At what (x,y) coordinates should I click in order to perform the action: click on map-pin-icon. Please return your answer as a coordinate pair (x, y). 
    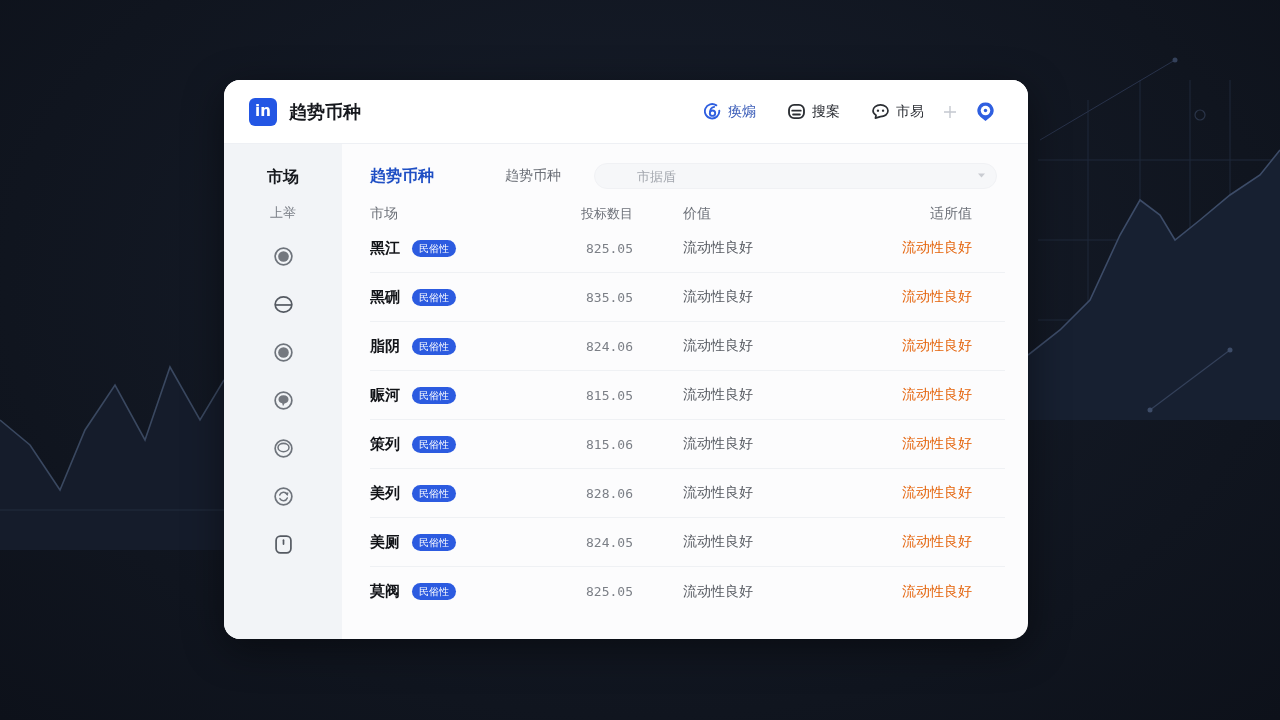
    Looking at the image, I should click on (985, 111).